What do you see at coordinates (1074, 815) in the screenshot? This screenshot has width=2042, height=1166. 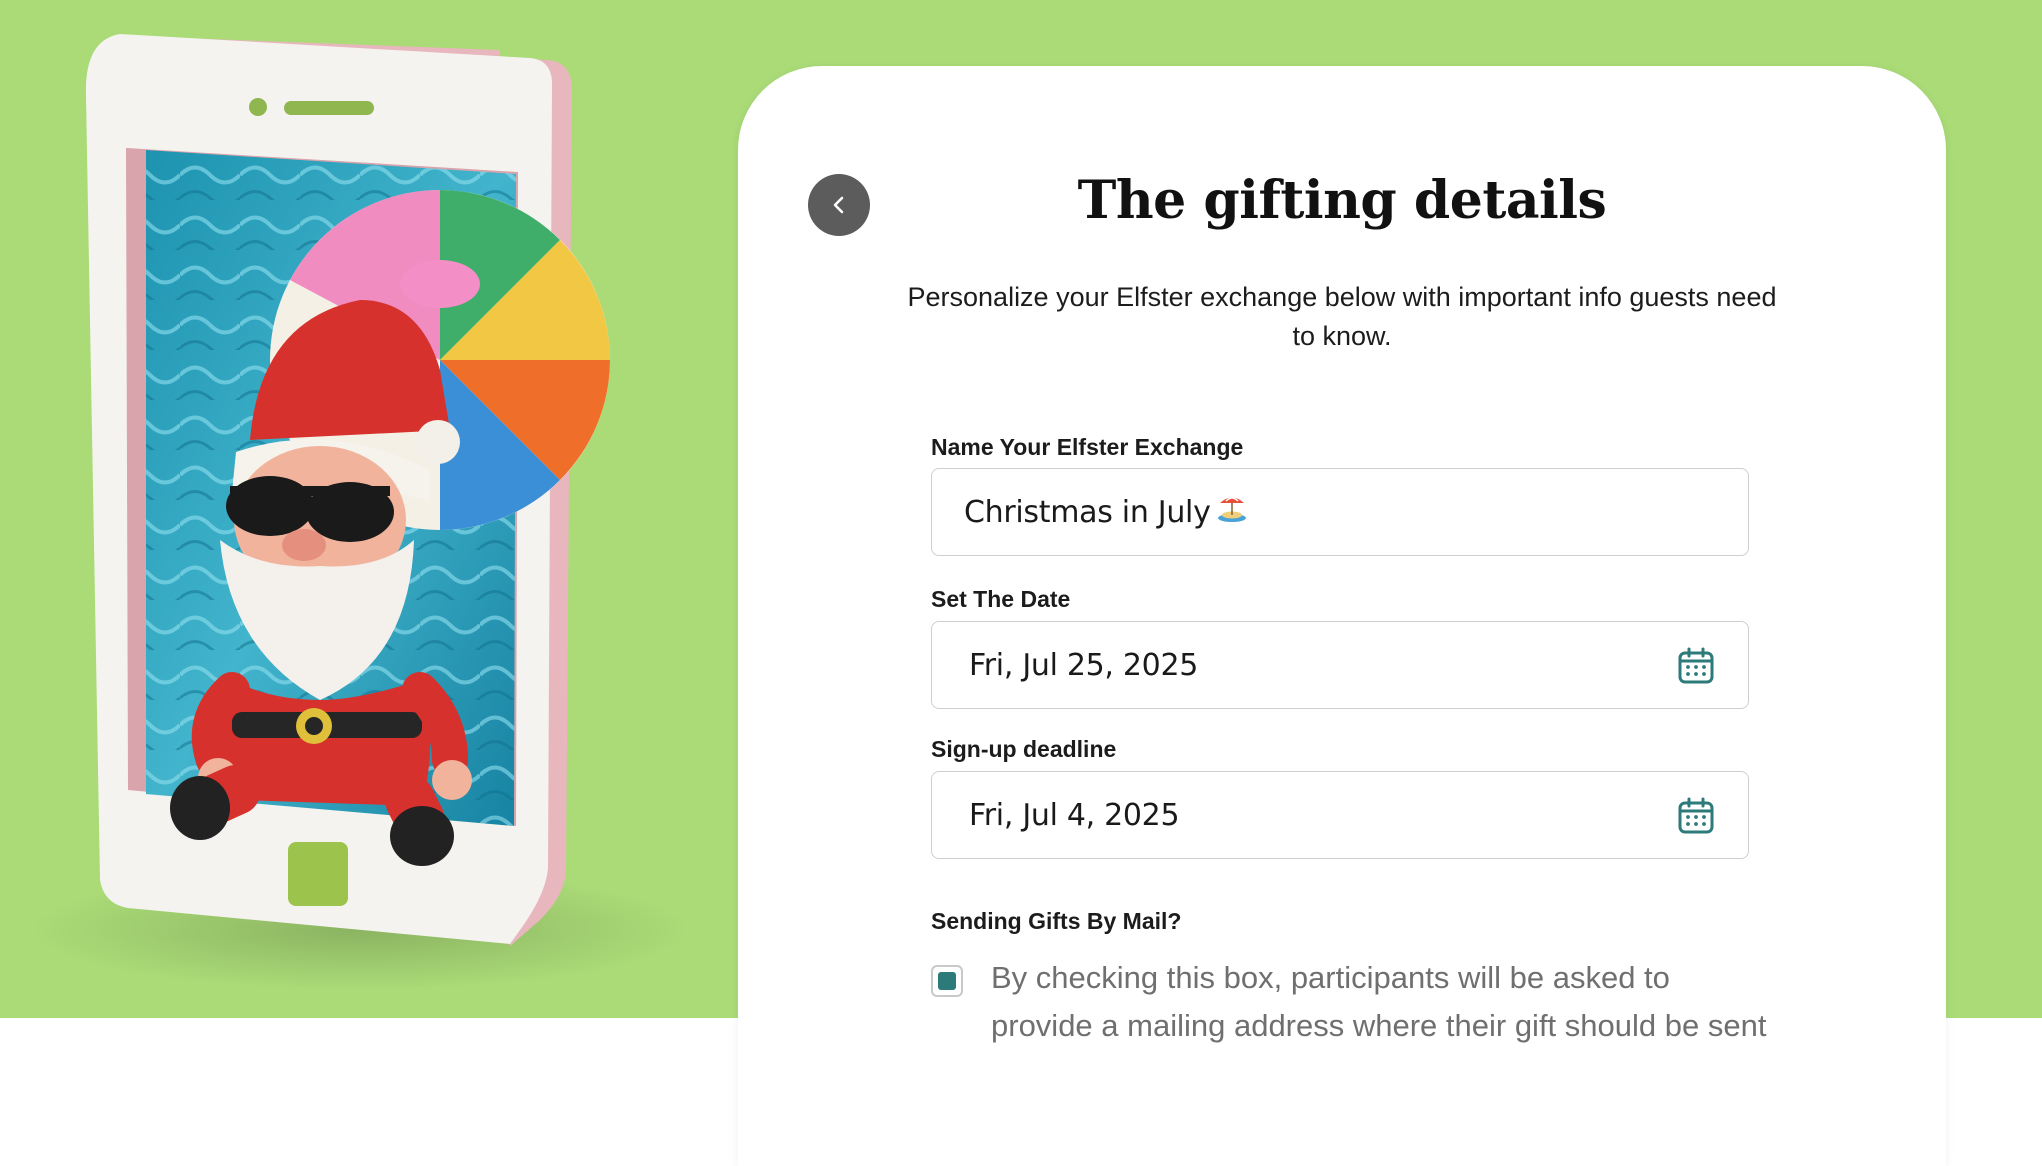 I see `signup-deadline-value: Fri, Jul 4, 2025` at bounding box center [1074, 815].